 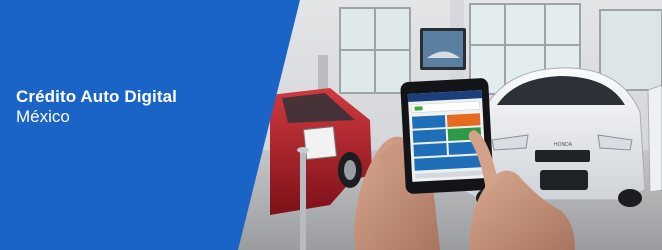 I want to click on wall-tv, so click(x=443, y=49).